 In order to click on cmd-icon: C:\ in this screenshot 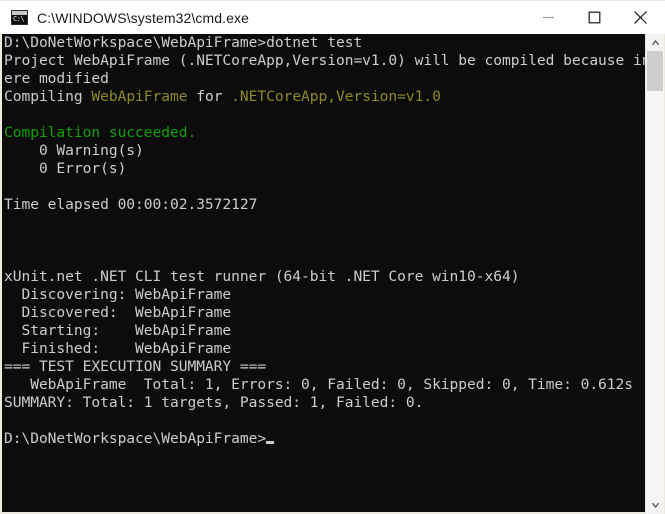, I will do `click(19, 17)`.